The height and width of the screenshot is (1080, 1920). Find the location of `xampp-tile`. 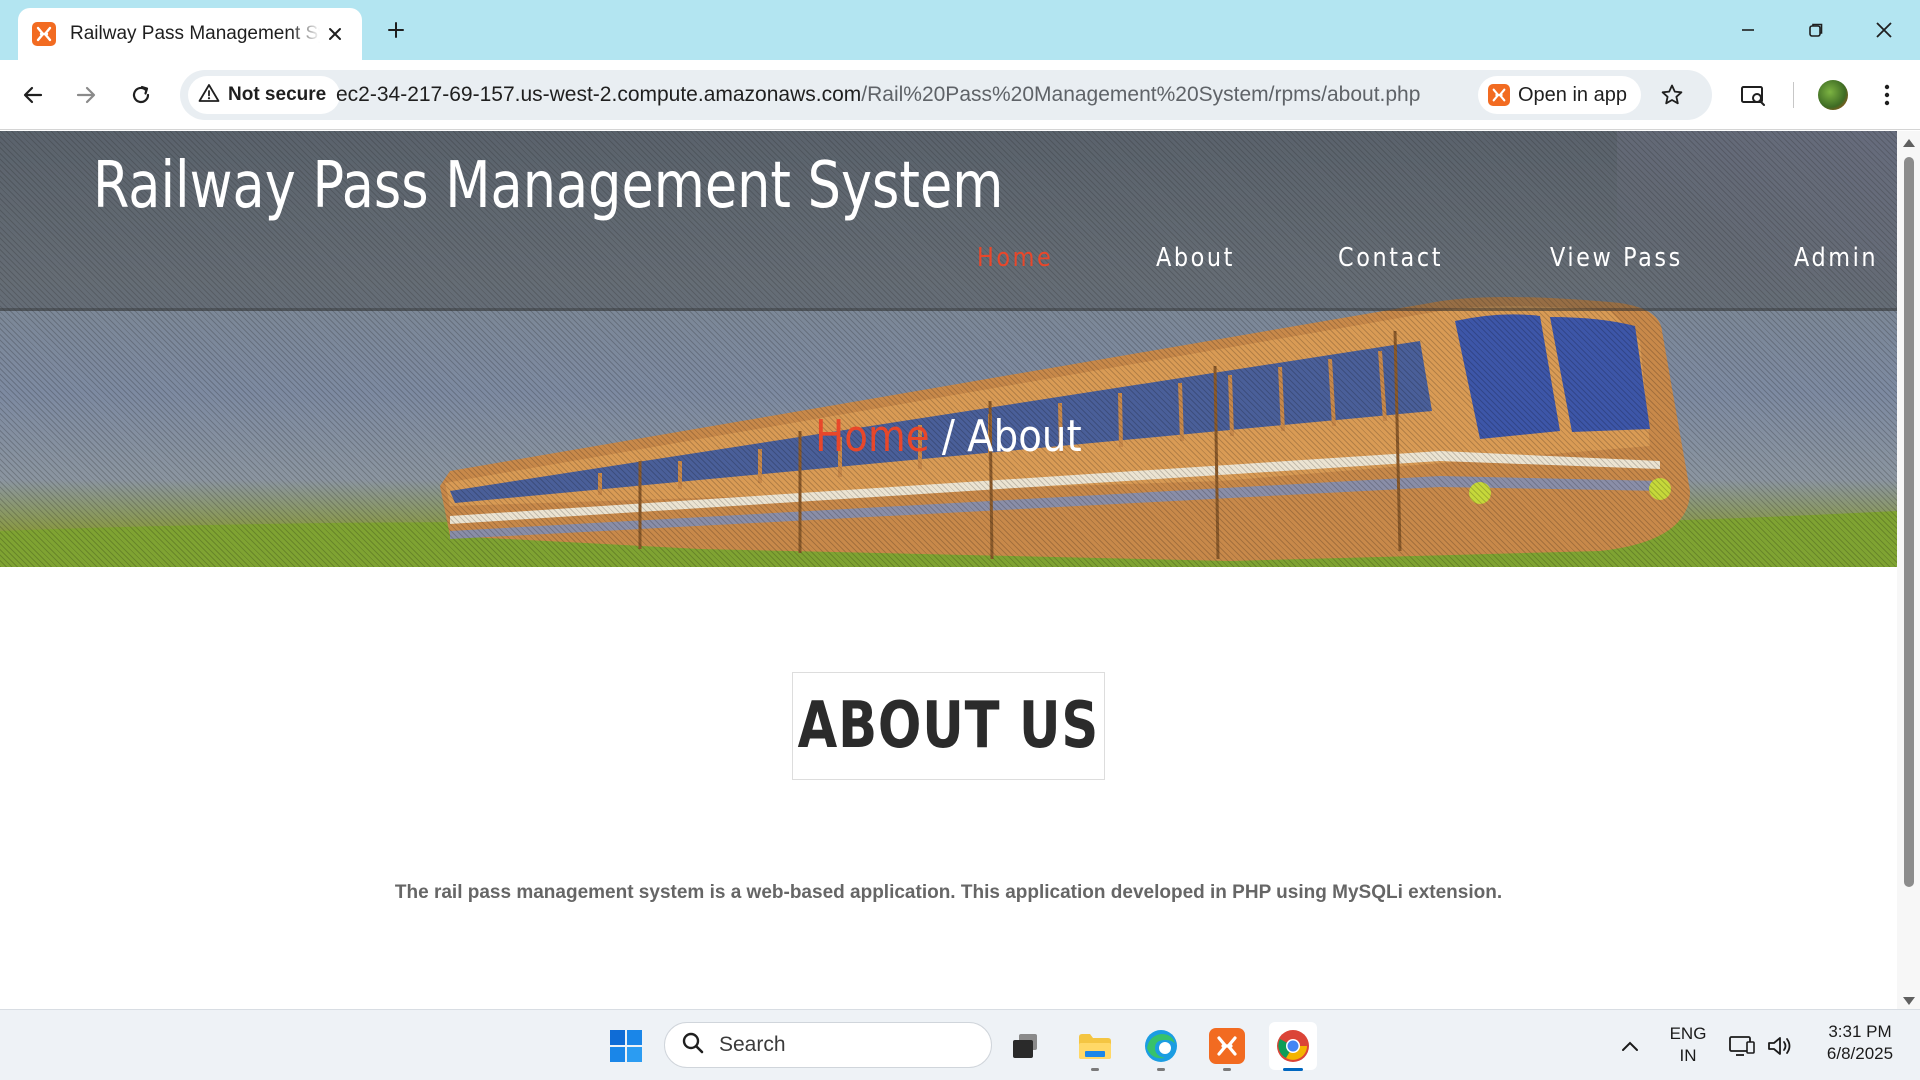

xampp-tile is located at coordinates (1227, 1046).